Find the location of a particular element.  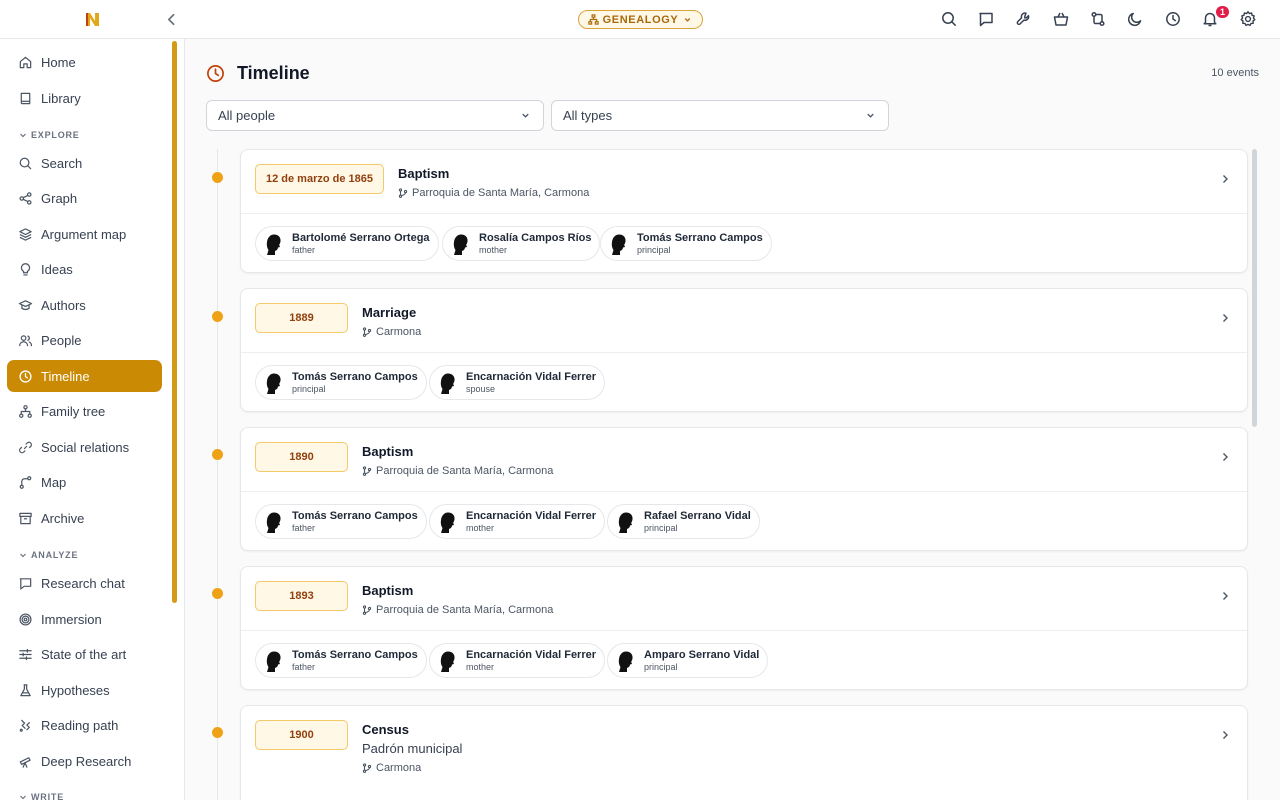

sidebar-item-timeline: Timeline is located at coordinates (84, 376).